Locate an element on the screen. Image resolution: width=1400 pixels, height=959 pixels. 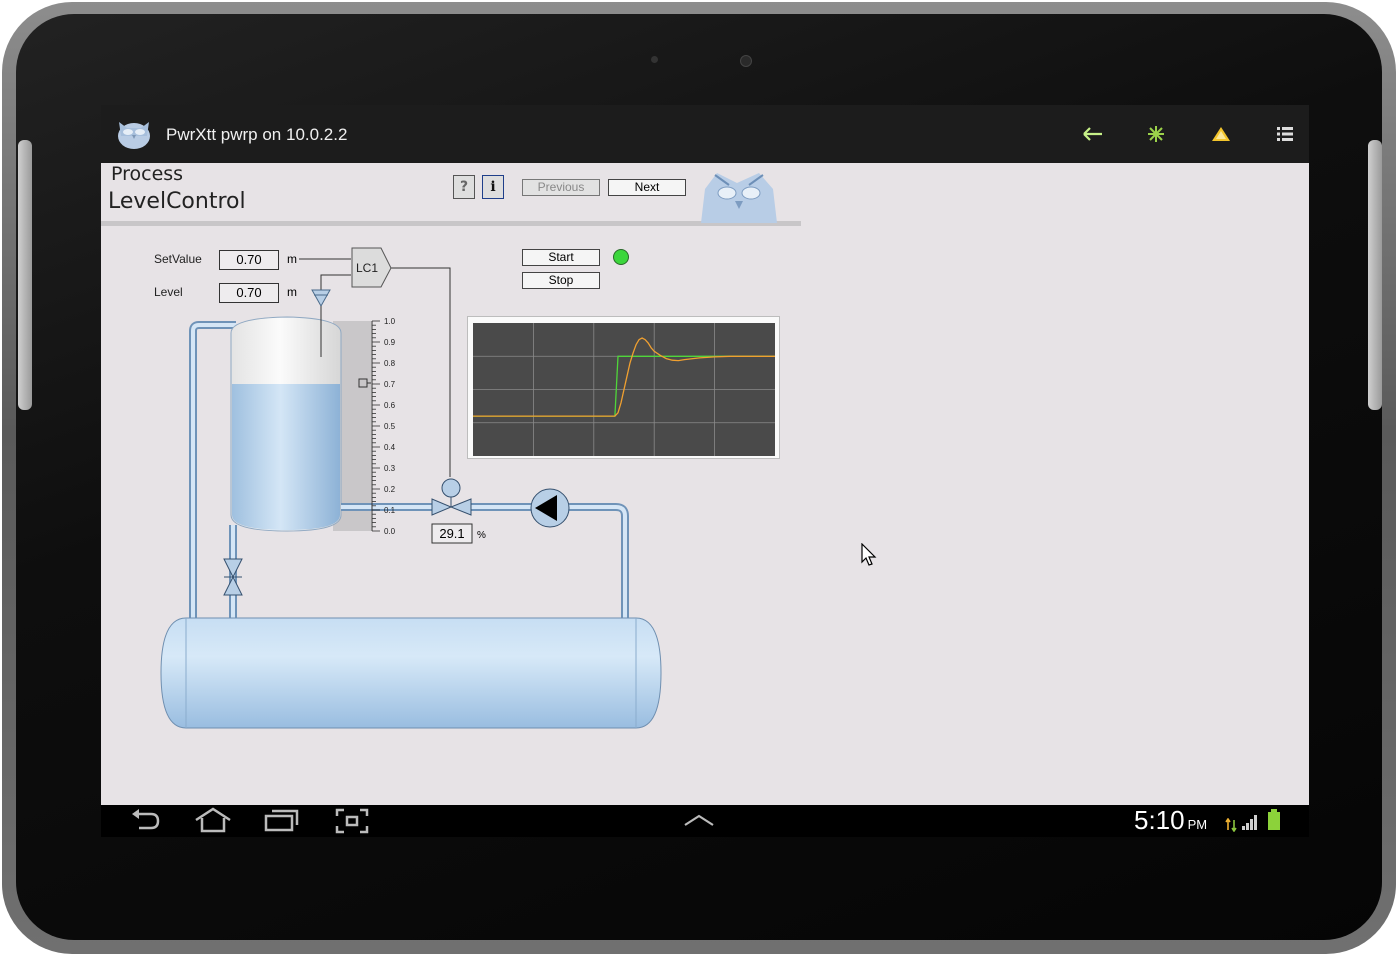
tank-liquid is located at coordinates (286, 457).